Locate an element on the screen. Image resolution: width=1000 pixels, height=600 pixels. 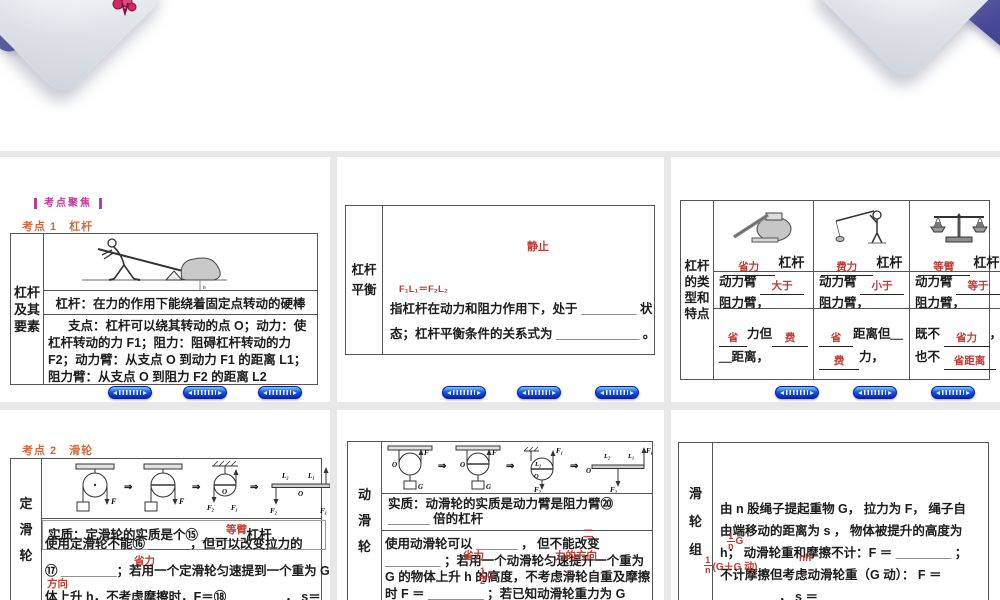
answer-state: 静止 is located at coordinates (538, 247).